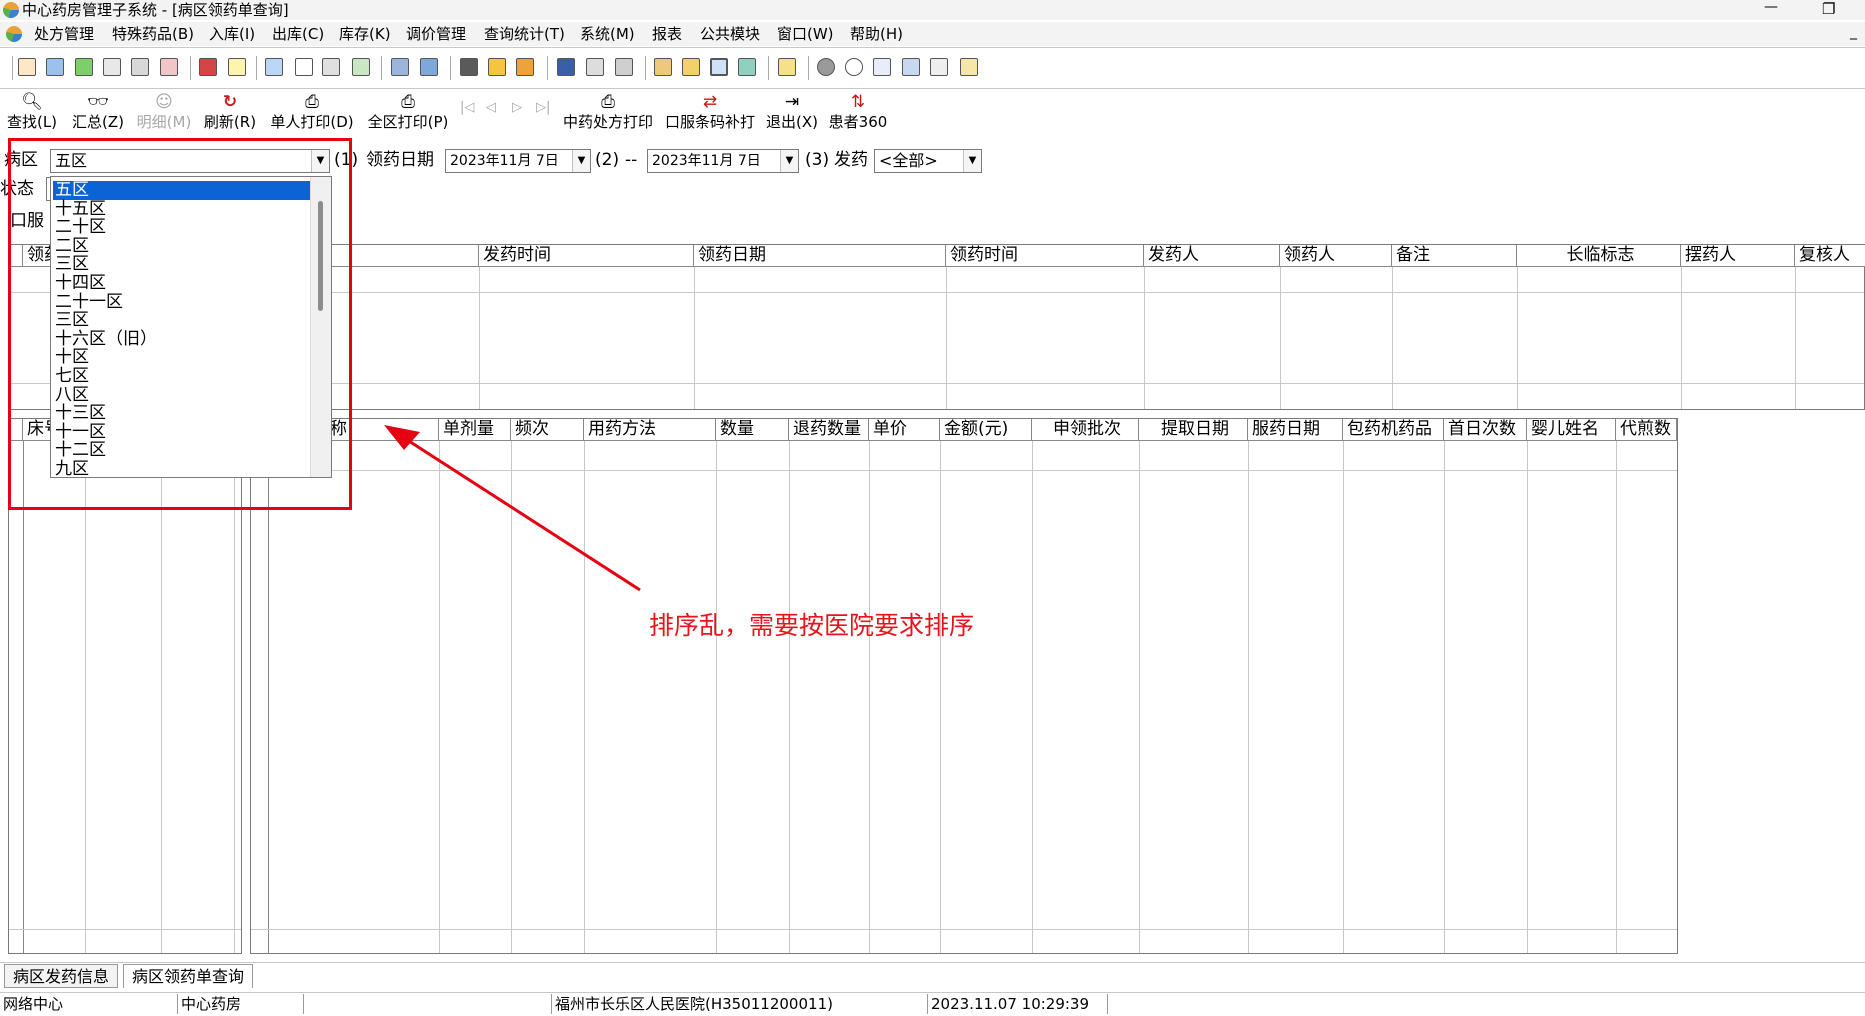  I want to click on tab-ward-requisition-query: 病区领药单查询, so click(188, 976).